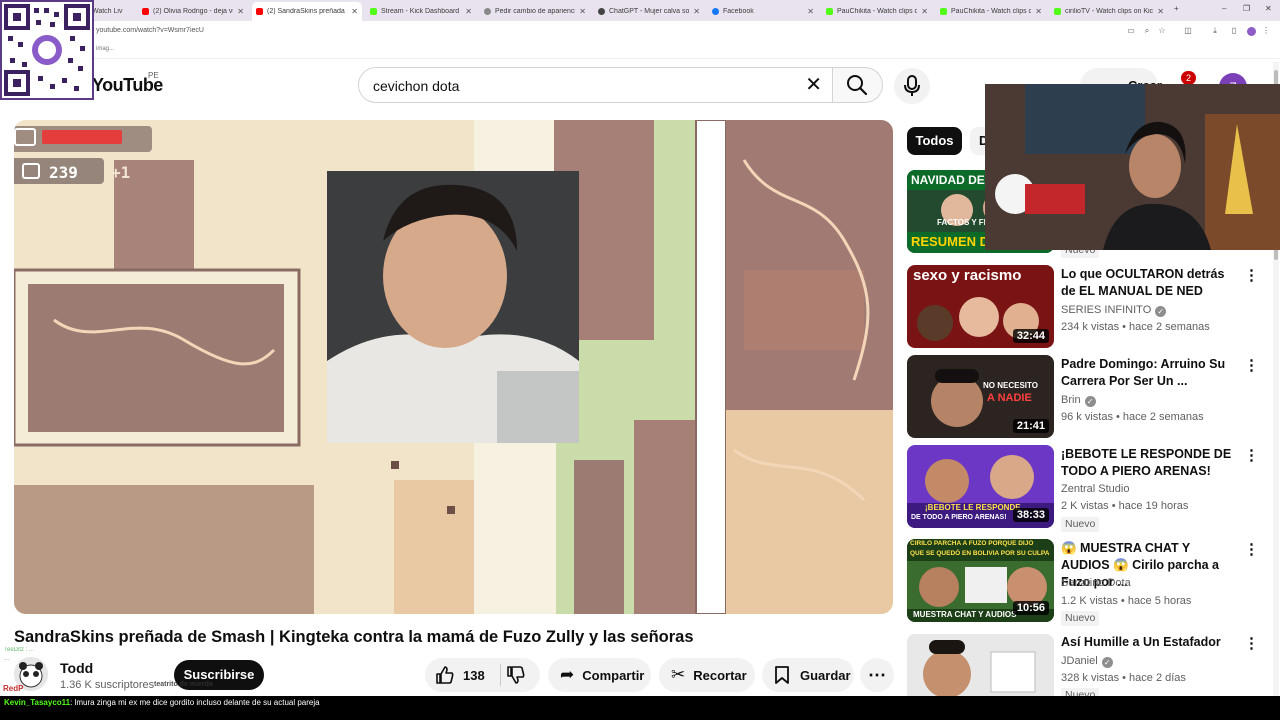  Describe the element at coordinates (121, 172) in the screenshot. I see `hud-increment: +1` at that location.